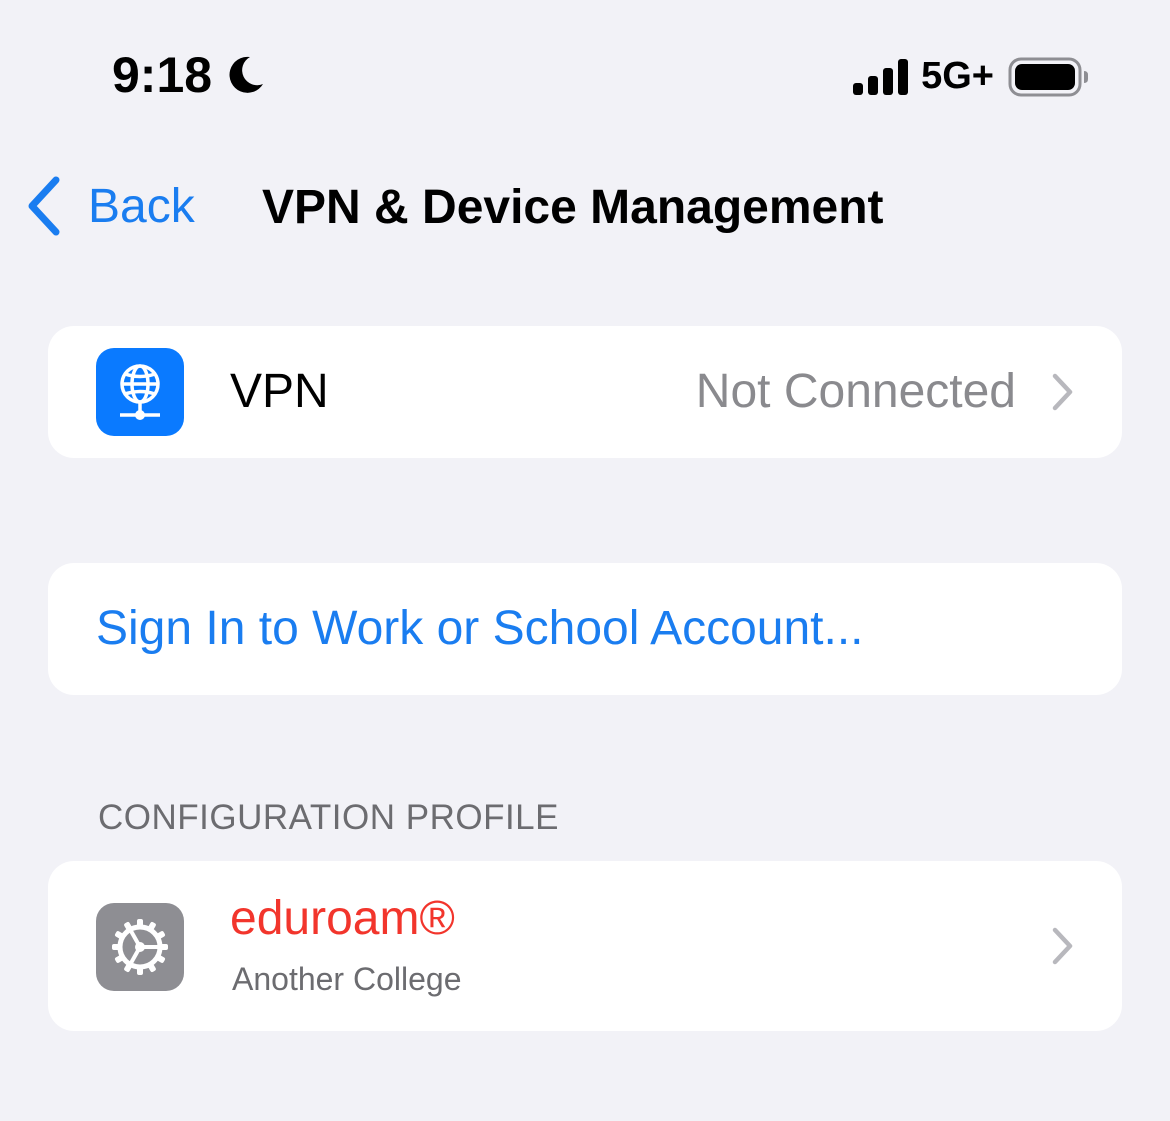  Describe the element at coordinates (328, 817) in the screenshot. I see `configuration-profile-header: CONFIGURATION PROFILE` at that location.